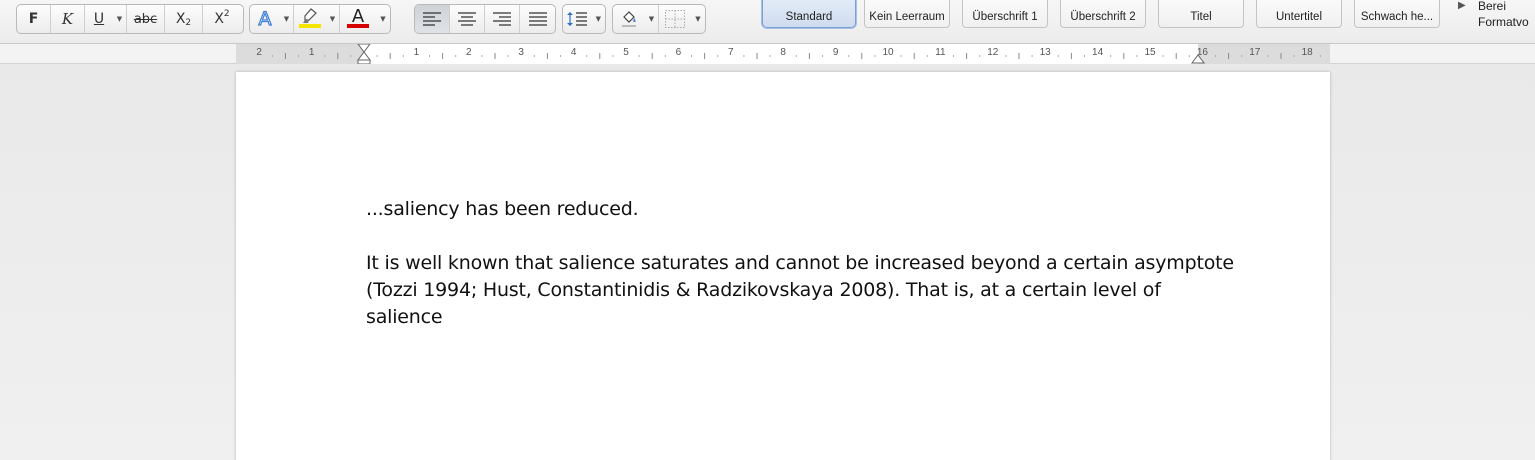 Image resolution: width=1535 pixels, height=460 pixels. I want to click on ruler-label: 9, so click(836, 52).